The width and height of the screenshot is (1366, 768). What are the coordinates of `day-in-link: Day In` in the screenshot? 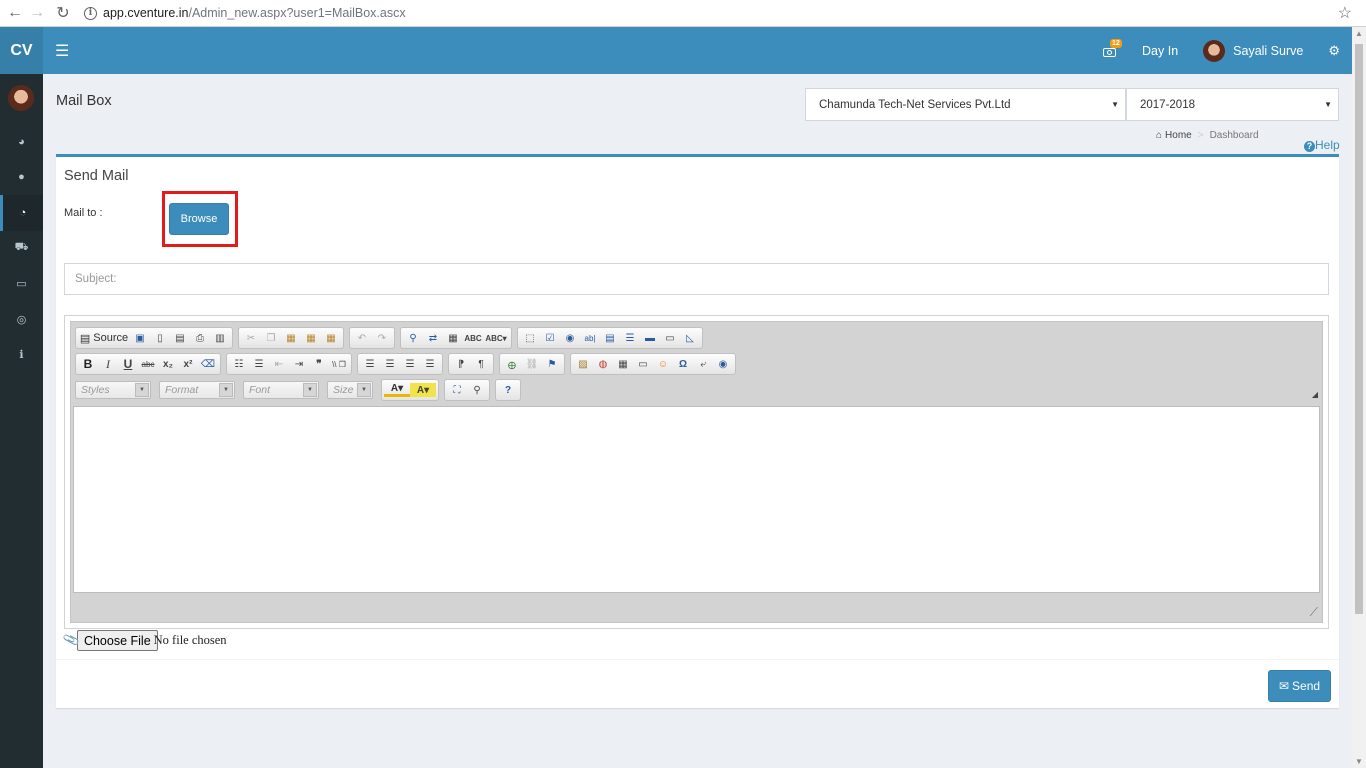 It's located at (1160, 51).